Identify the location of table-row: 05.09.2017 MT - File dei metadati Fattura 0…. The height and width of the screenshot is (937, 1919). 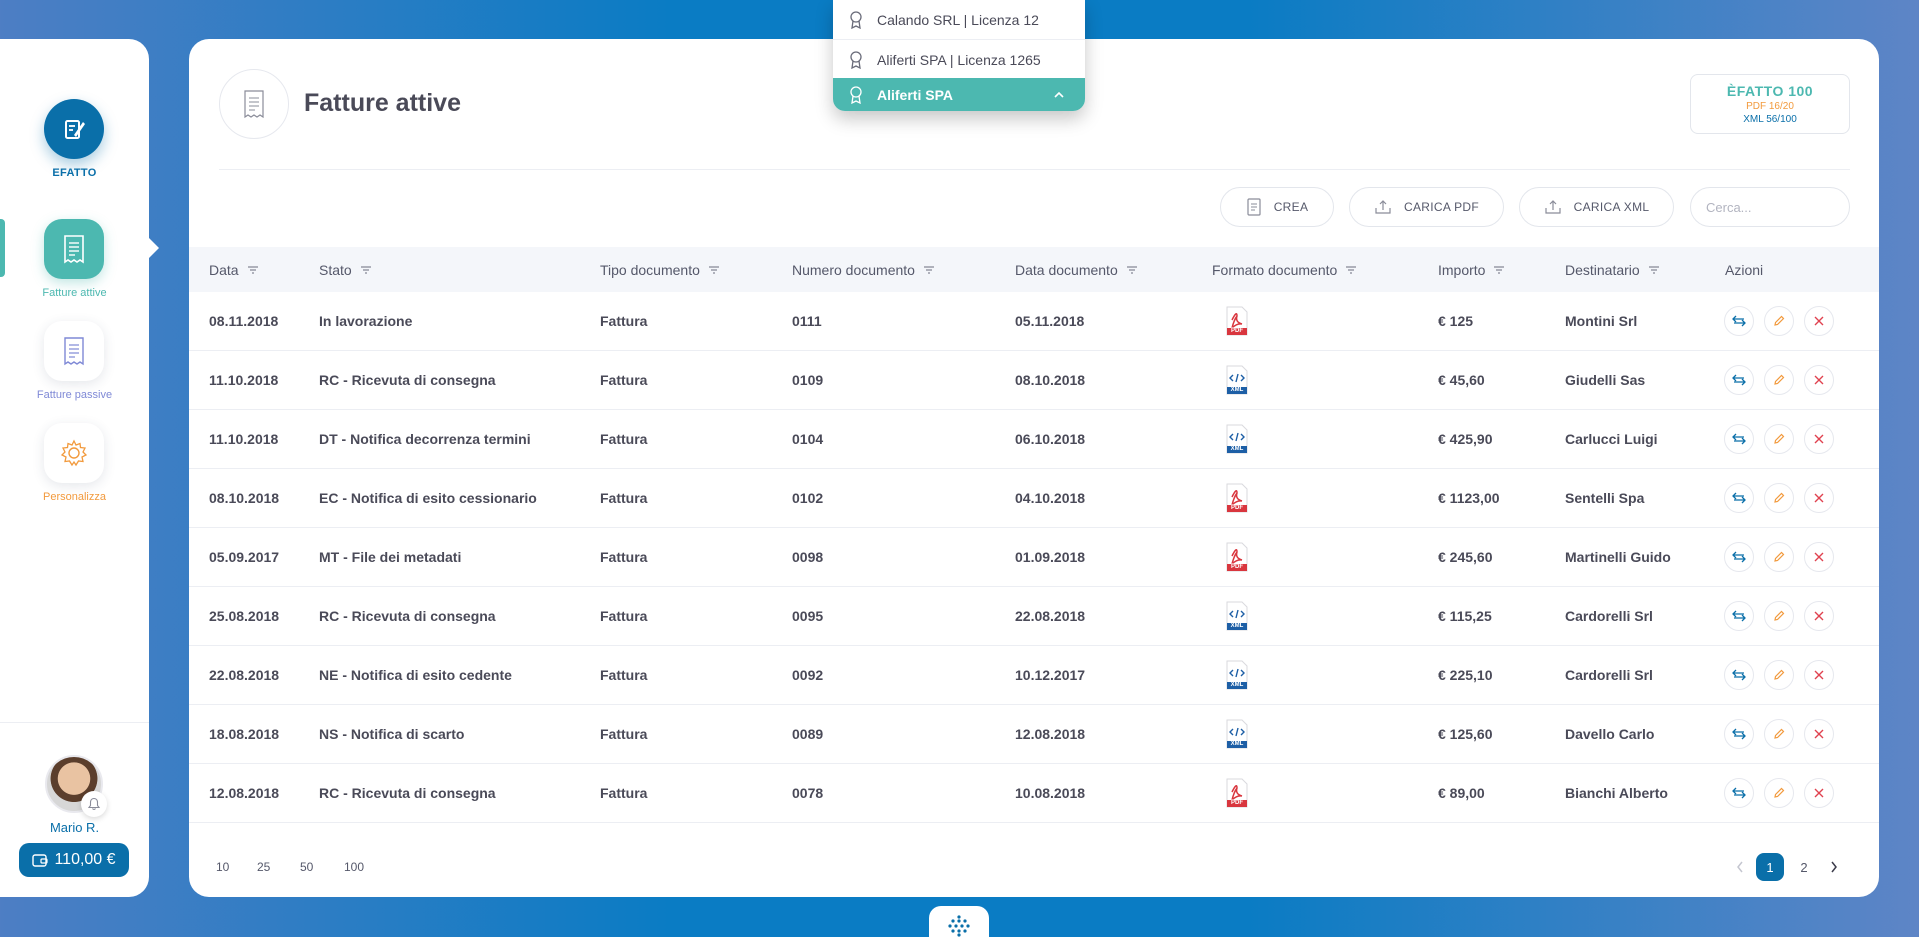
(1034, 557).